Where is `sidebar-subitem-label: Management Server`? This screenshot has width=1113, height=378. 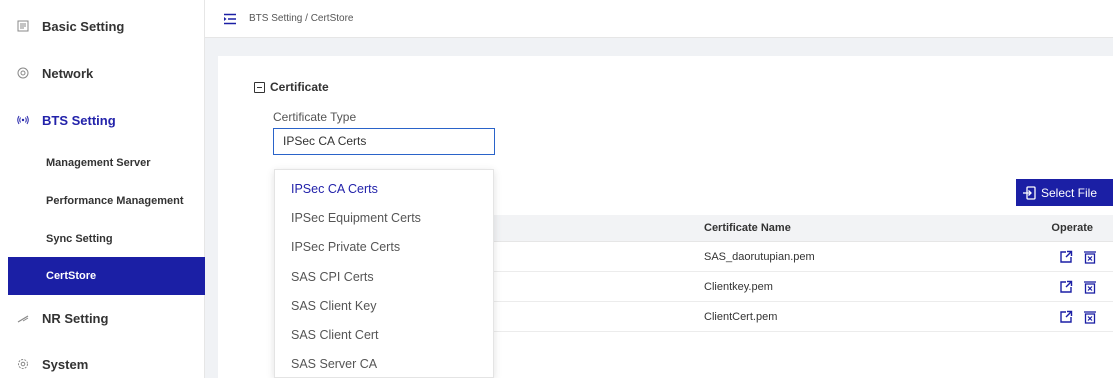
sidebar-subitem-label: Management Server is located at coordinates (98, 163).